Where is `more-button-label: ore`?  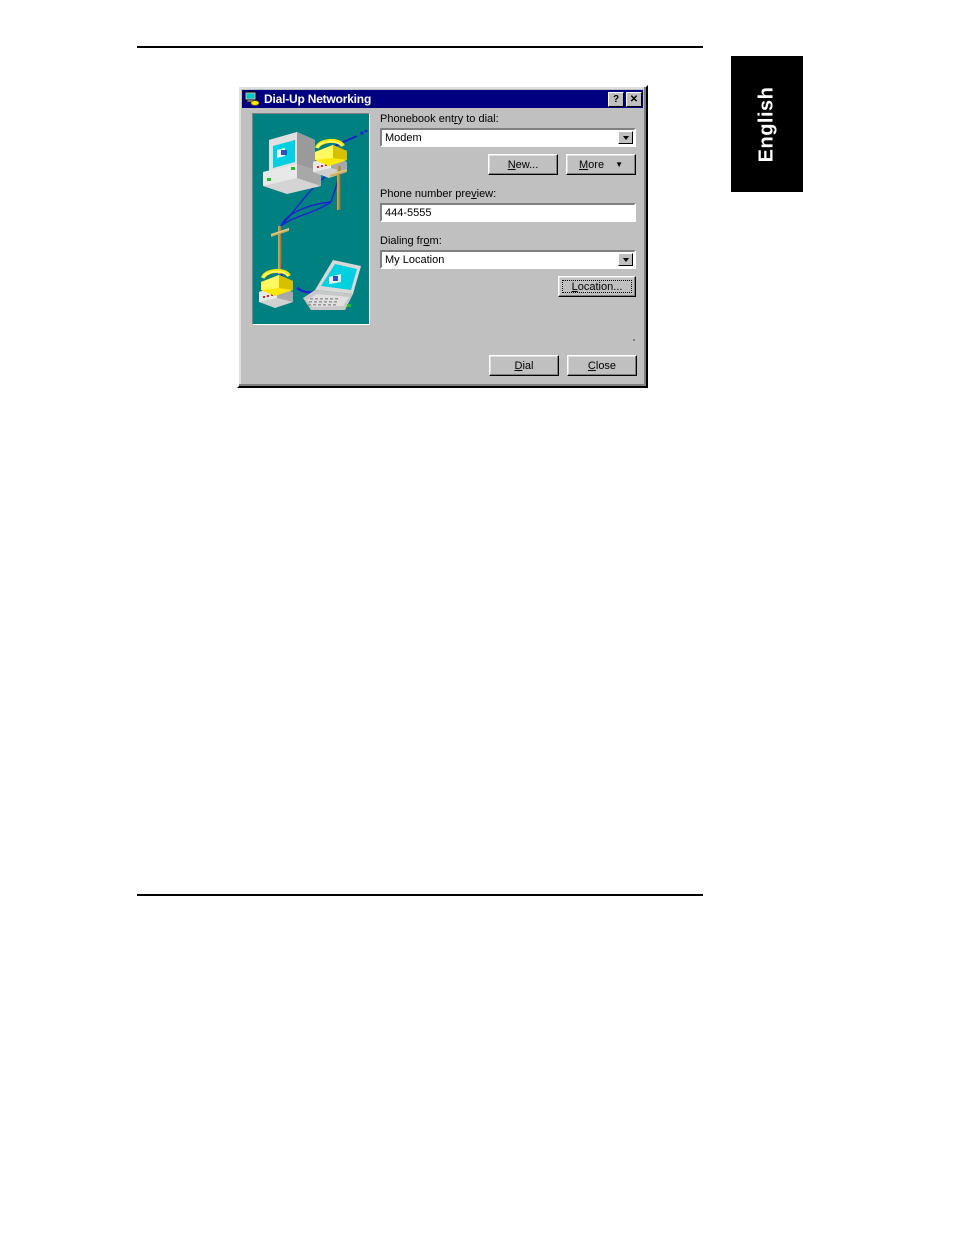
more-button-label: ore is located at coordinates (596, 164).